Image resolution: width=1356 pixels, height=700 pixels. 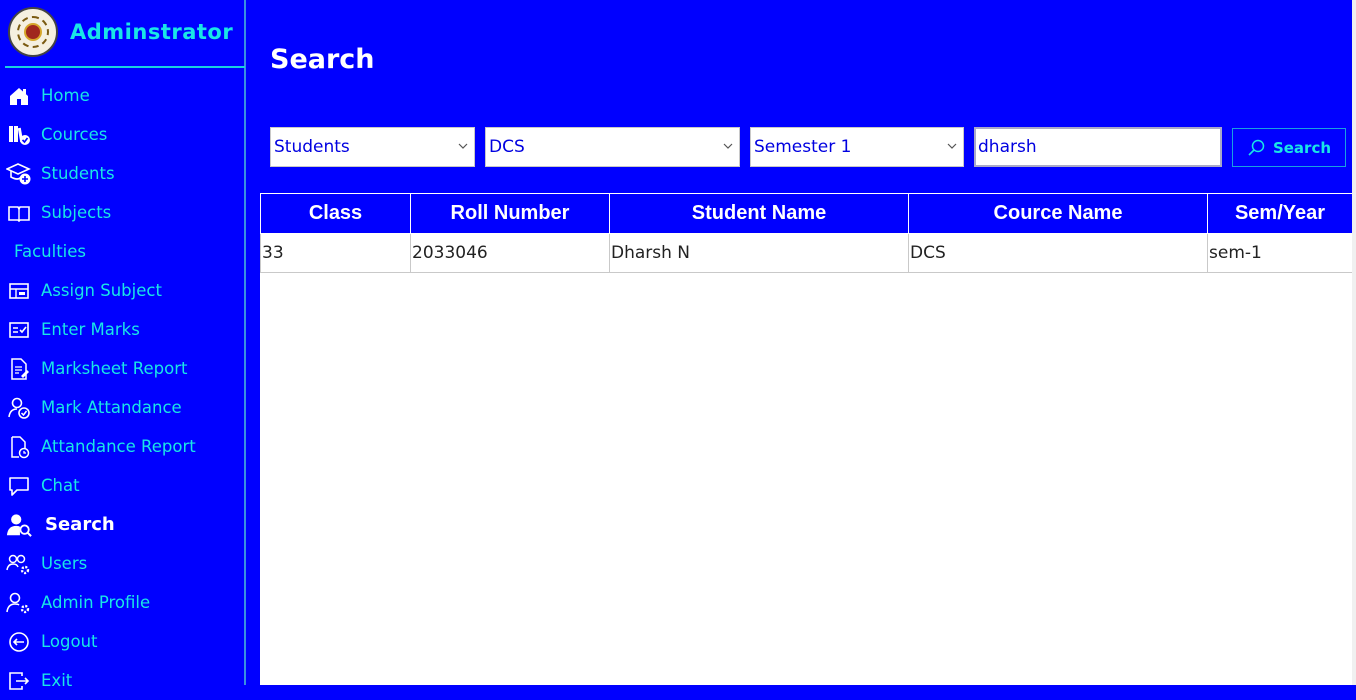 I want to click on cell-student-name: Dharsh N, so click(x=759, y=253).